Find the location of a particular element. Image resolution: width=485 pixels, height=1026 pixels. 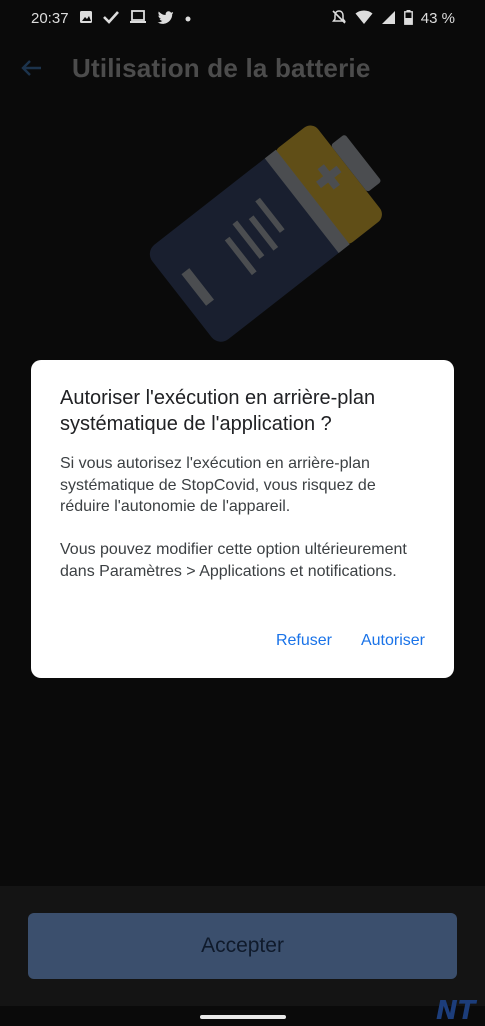

check-icon is located at coordinates (110, 18).